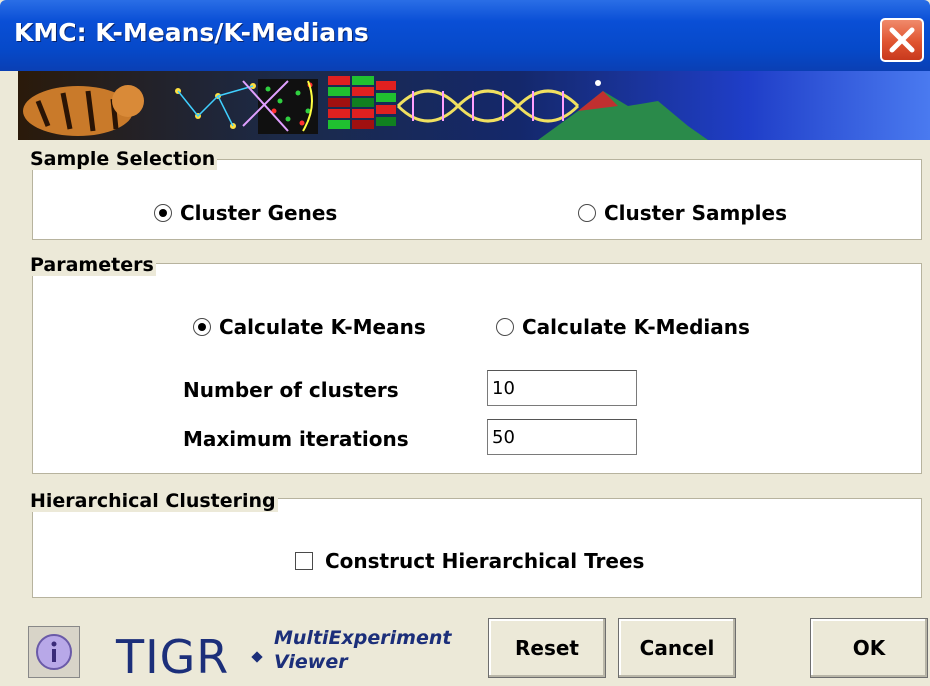 This screenshot has height=686, width=930. Describe the element at coordinates (173, 657) in the screenshot. I see `tigr-logo: TIGR` at that location.